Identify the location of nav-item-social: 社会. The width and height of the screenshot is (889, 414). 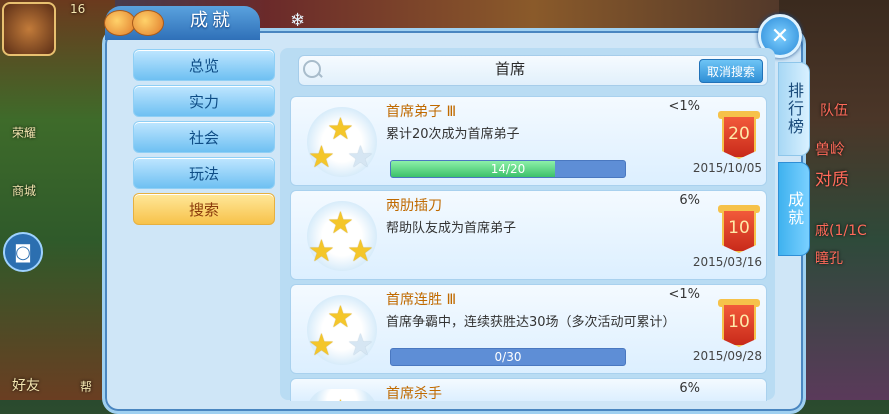
(204, 137).